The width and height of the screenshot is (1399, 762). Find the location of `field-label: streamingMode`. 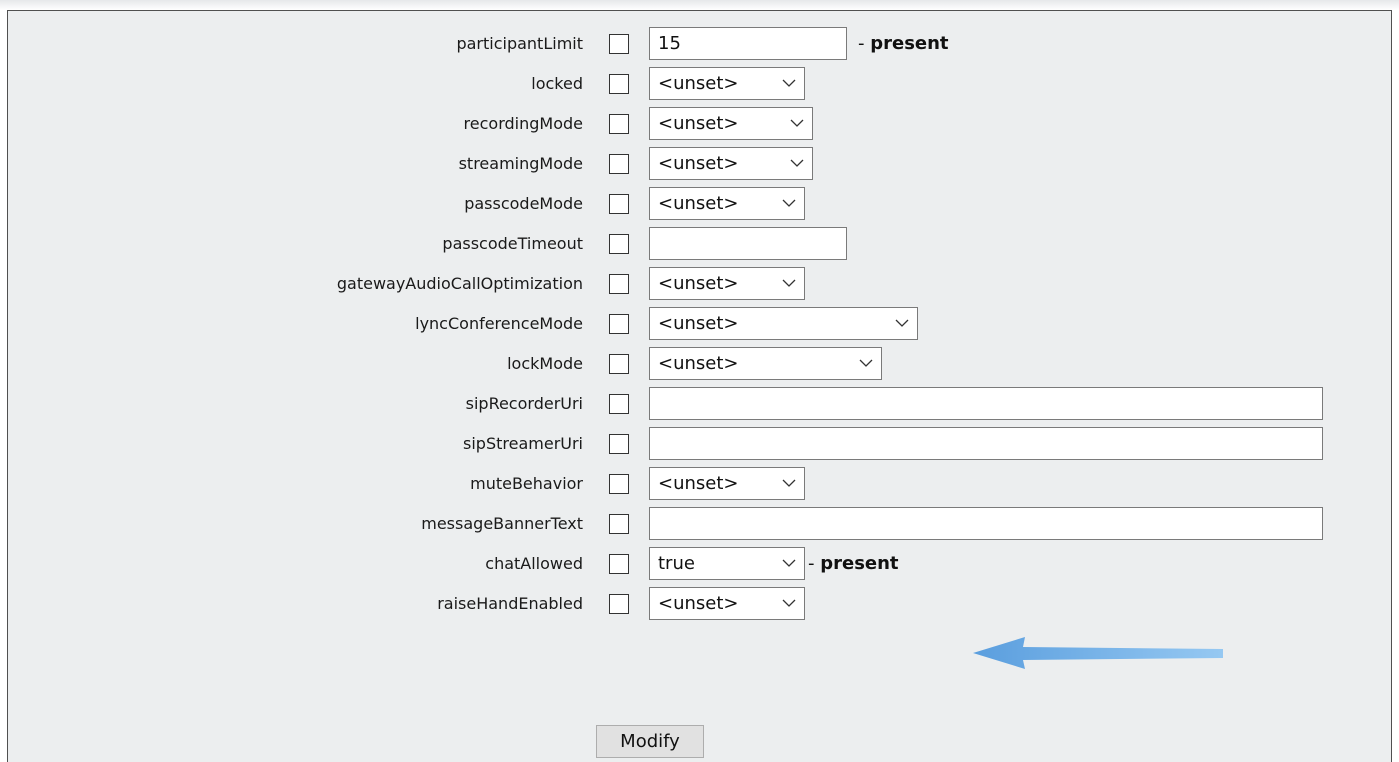

field-label: streamingMode is located at coordinates (520, 163).